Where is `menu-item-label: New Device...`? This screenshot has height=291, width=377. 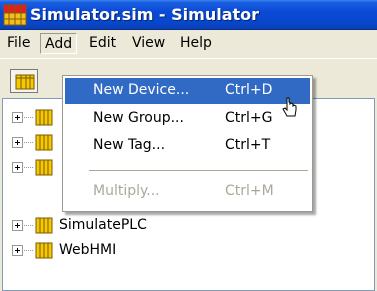 menu-item-label: New Device... is located at coordinates (141, 90).